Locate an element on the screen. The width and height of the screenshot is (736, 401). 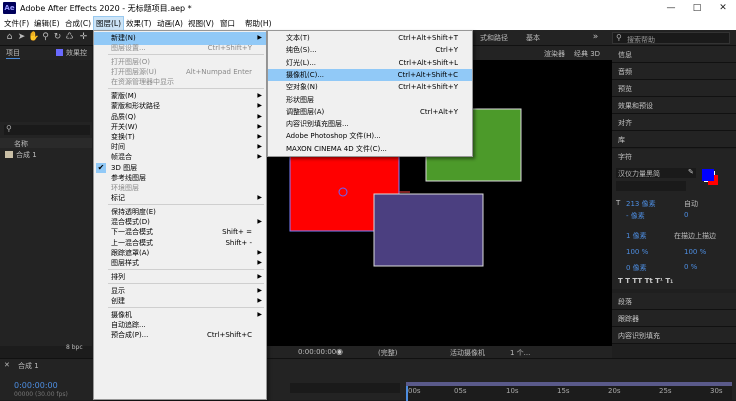
faux-bold-icon: T T TT Tt T¹ T₁ is located at coordinates (645, 281).